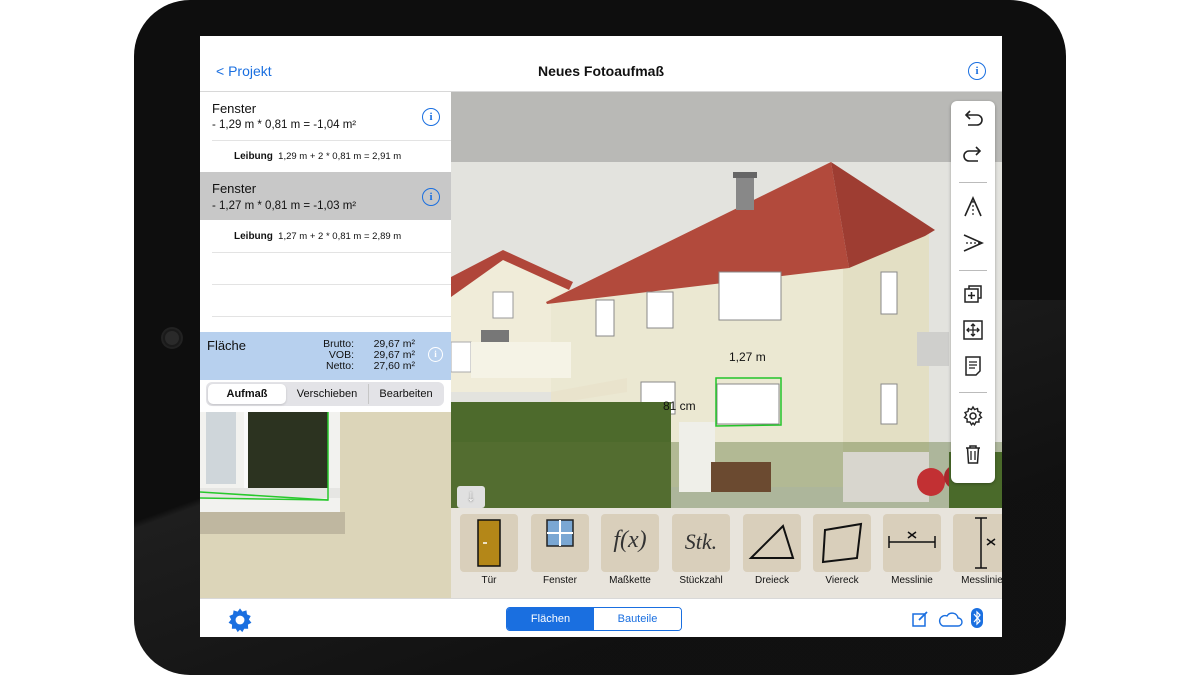 Image resolution: width=1200 pixels, height=675 pixels. I want to click on function-icon: f(x), so click(630, 543).